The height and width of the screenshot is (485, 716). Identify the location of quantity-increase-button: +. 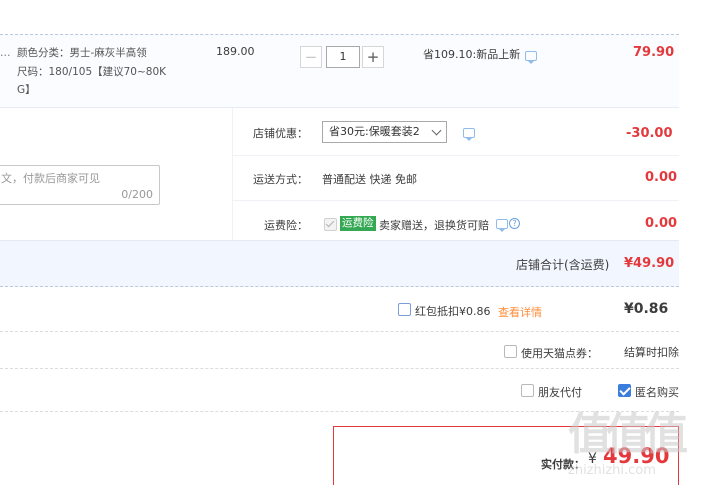
(373, 57).